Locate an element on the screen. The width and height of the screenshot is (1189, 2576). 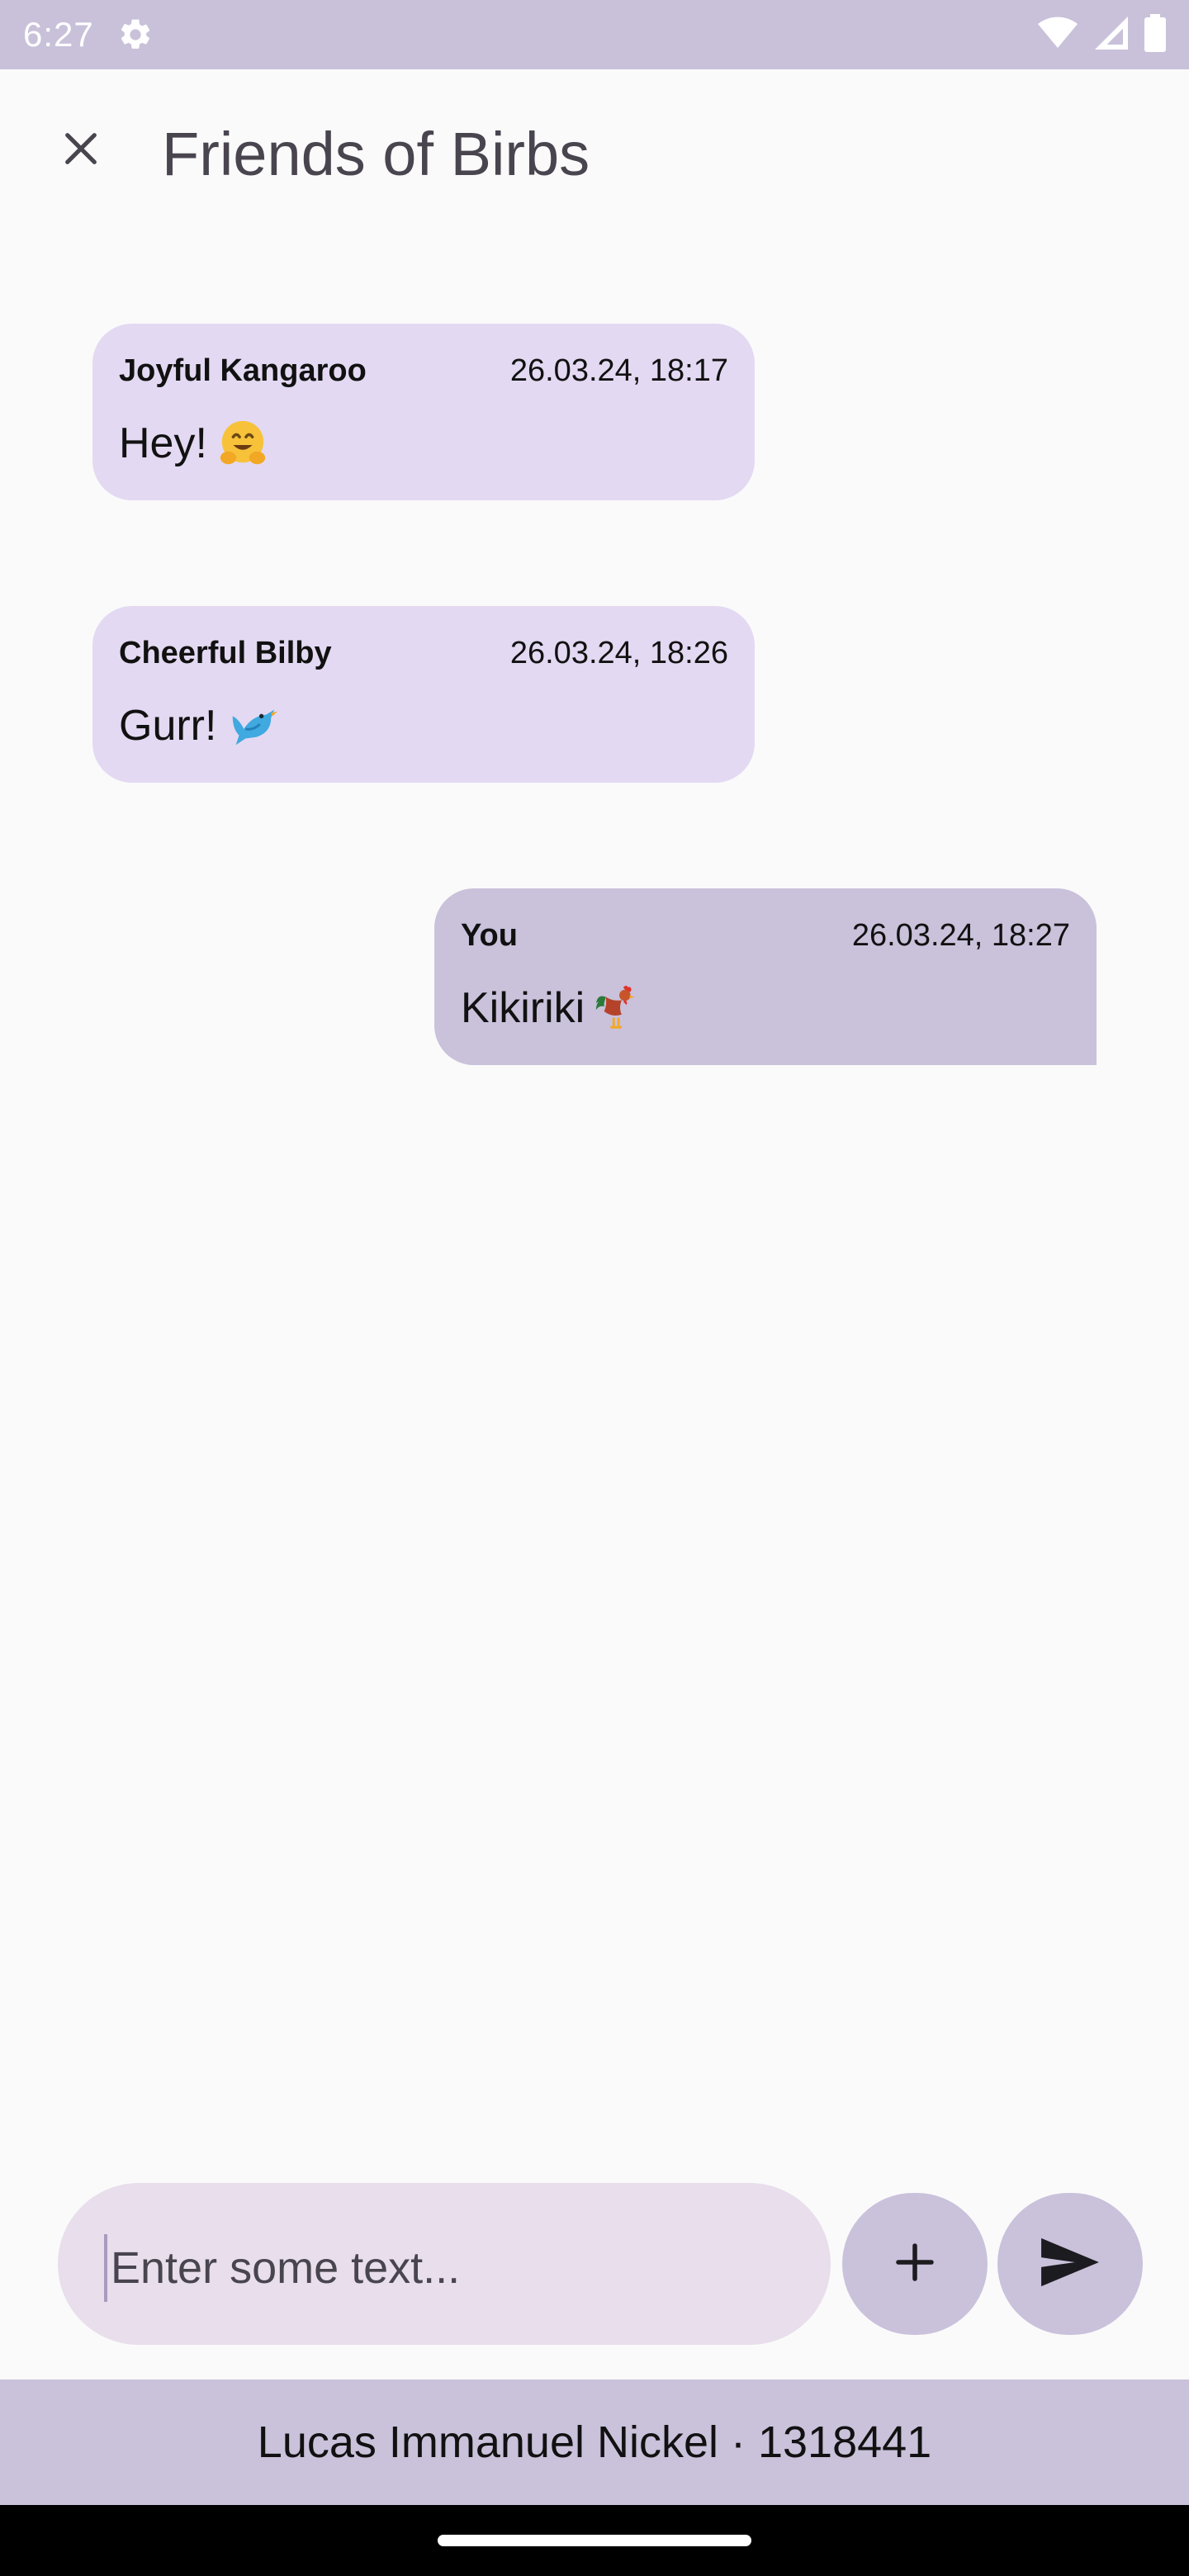
plus-icon is located at coordinates (915, 2264).